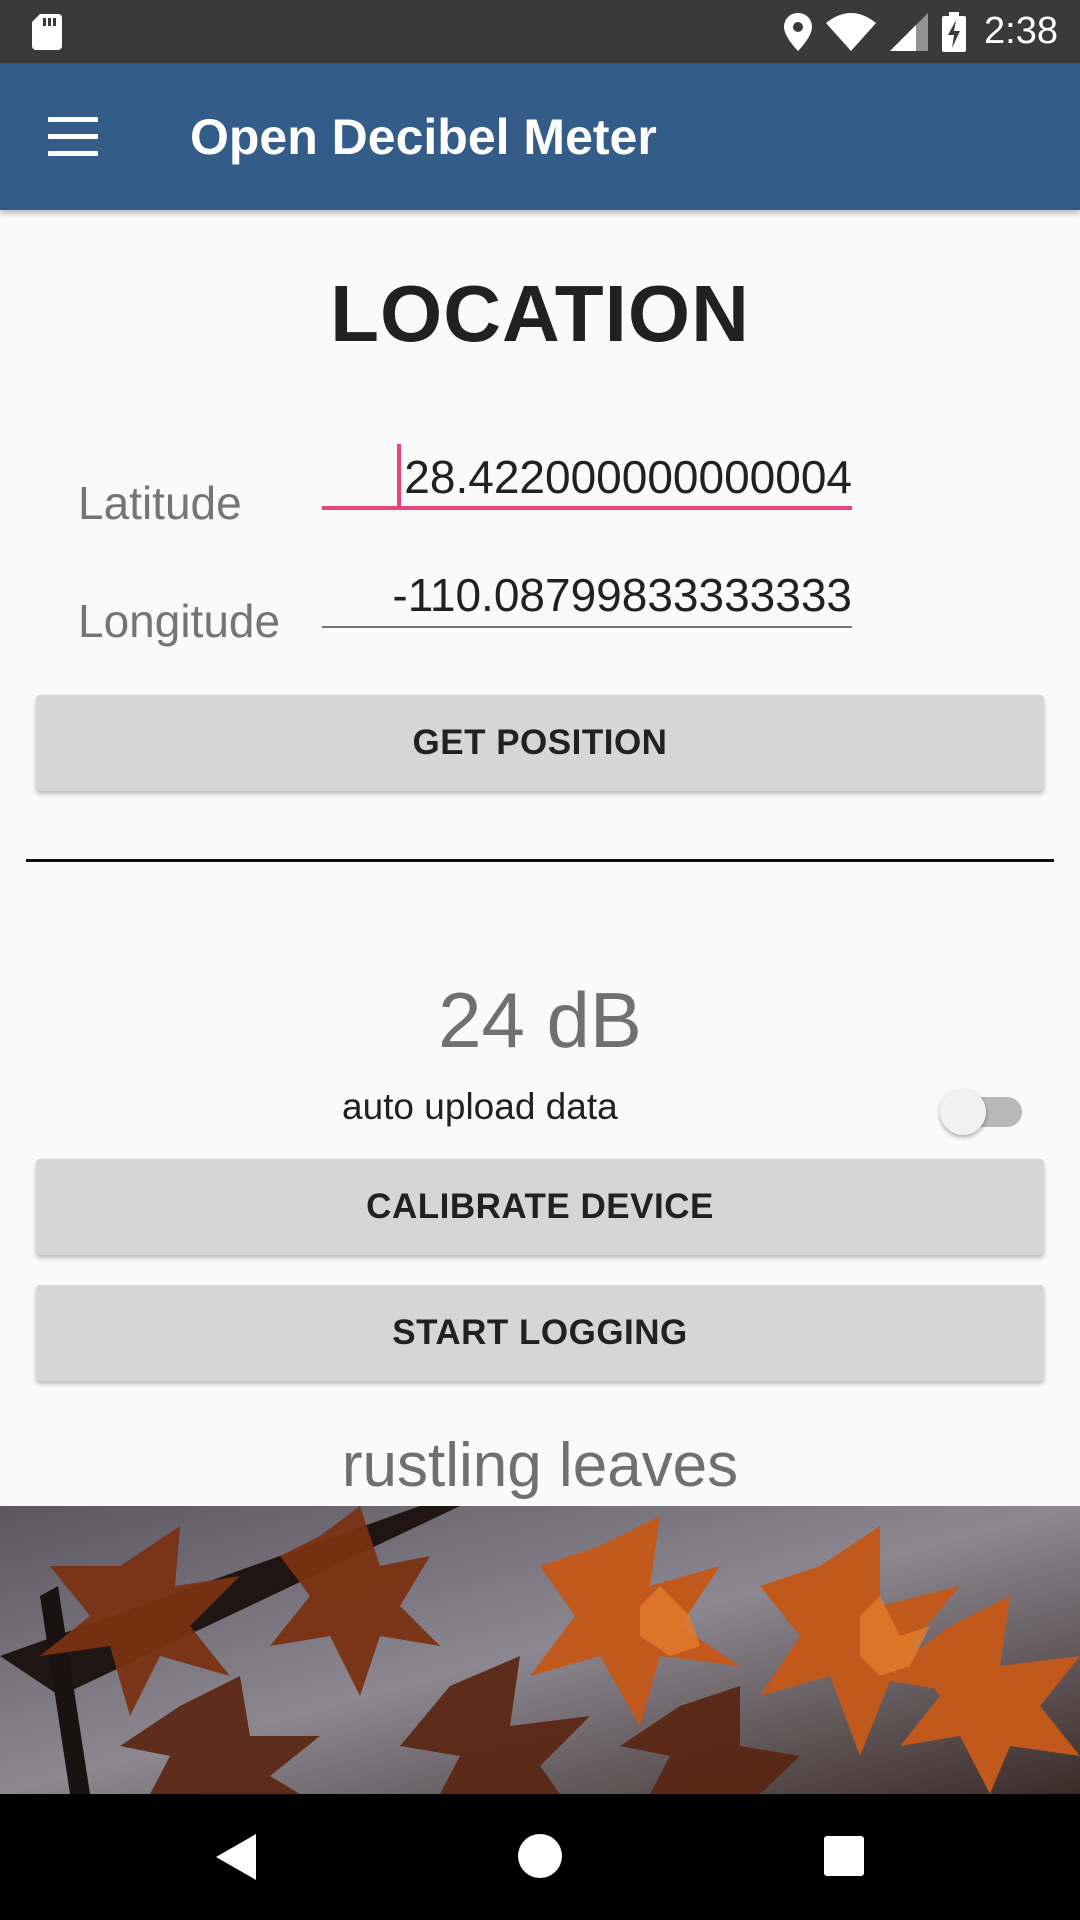 The width and height of the screenshot is (1080, 1920). Describe the element at coordinates (844, 1856) in the screenshot. I see `recents-icon` at that location.